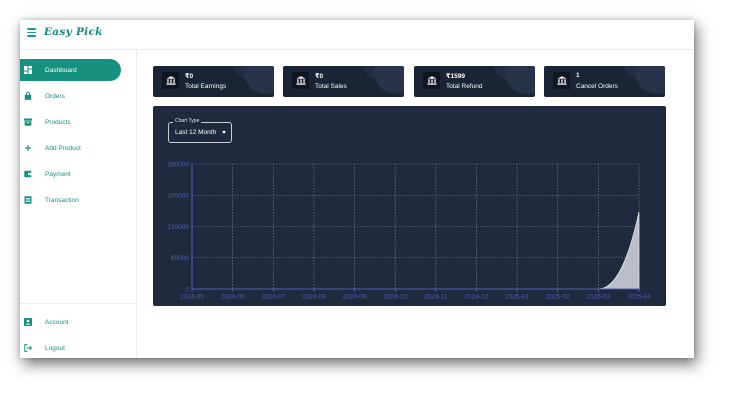 This screenshot has width=736, height=401. I want to click on area-series, so click(416, 251).